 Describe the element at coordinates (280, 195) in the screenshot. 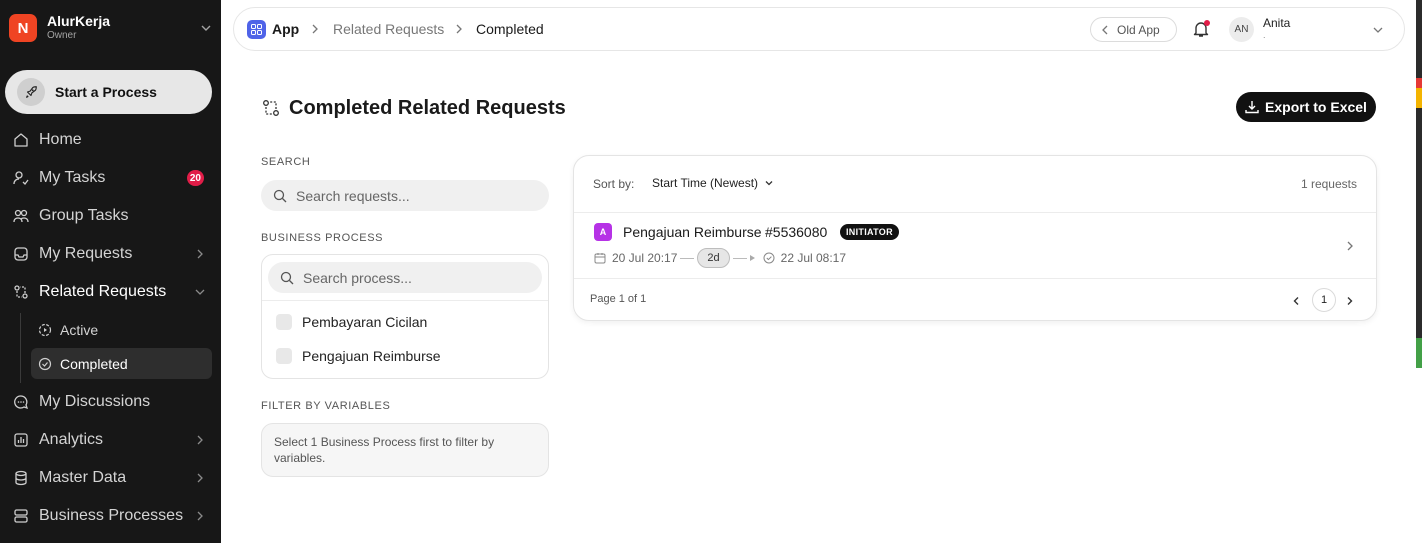

I see `search-icon` at that location.